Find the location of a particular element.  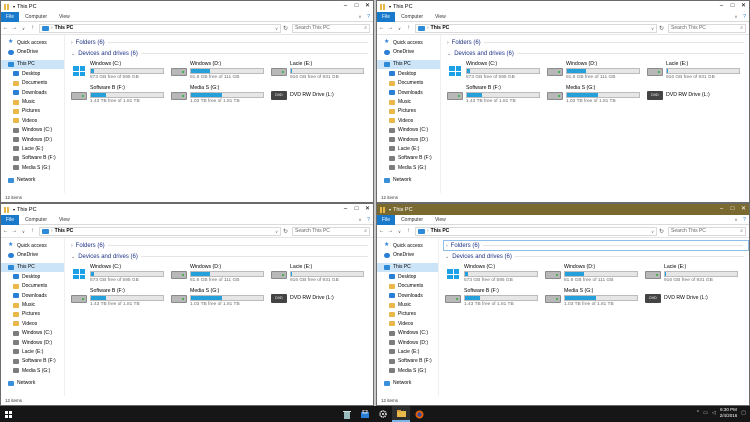

clock: 6:30 PM 2/4/2016 is located at coordinates (729, 413).